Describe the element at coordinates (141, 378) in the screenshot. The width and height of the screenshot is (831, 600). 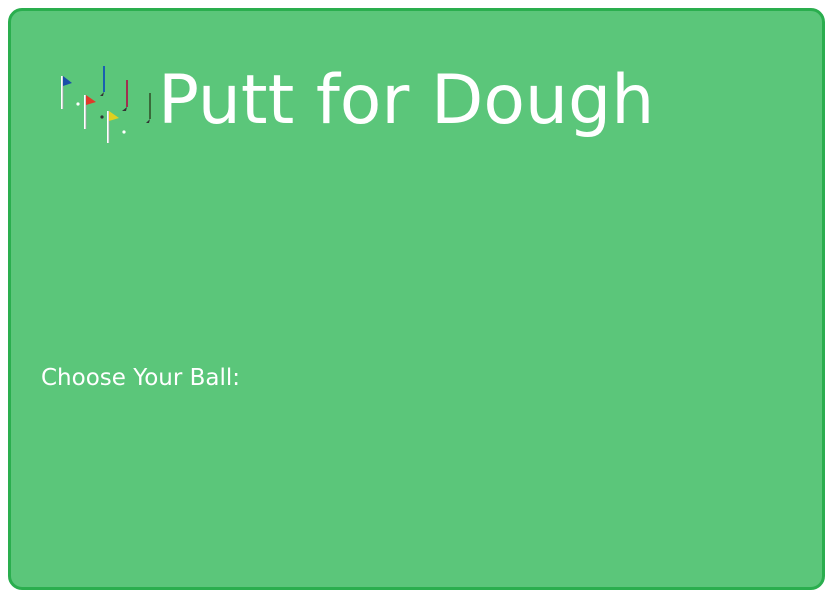
I see `choose-ball-label: Choose Your Ball:` at that location.